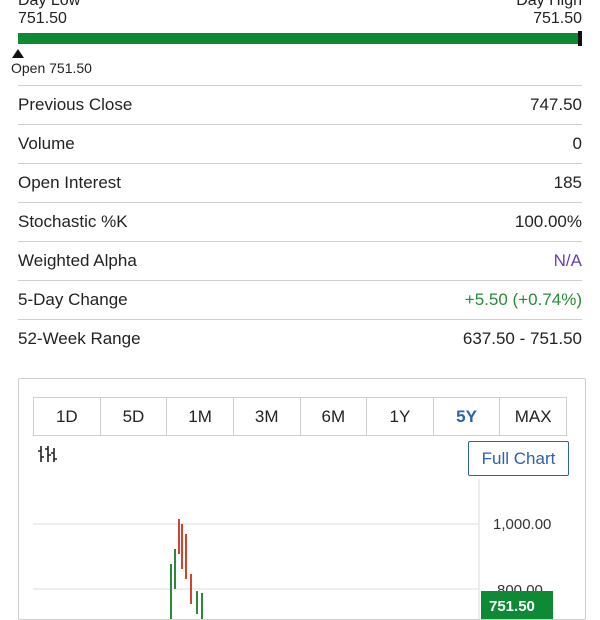  Describe the element at coordinates (522, 338) in the screenshot. I see `stat-value: 637.50 - 751.50` at that location.